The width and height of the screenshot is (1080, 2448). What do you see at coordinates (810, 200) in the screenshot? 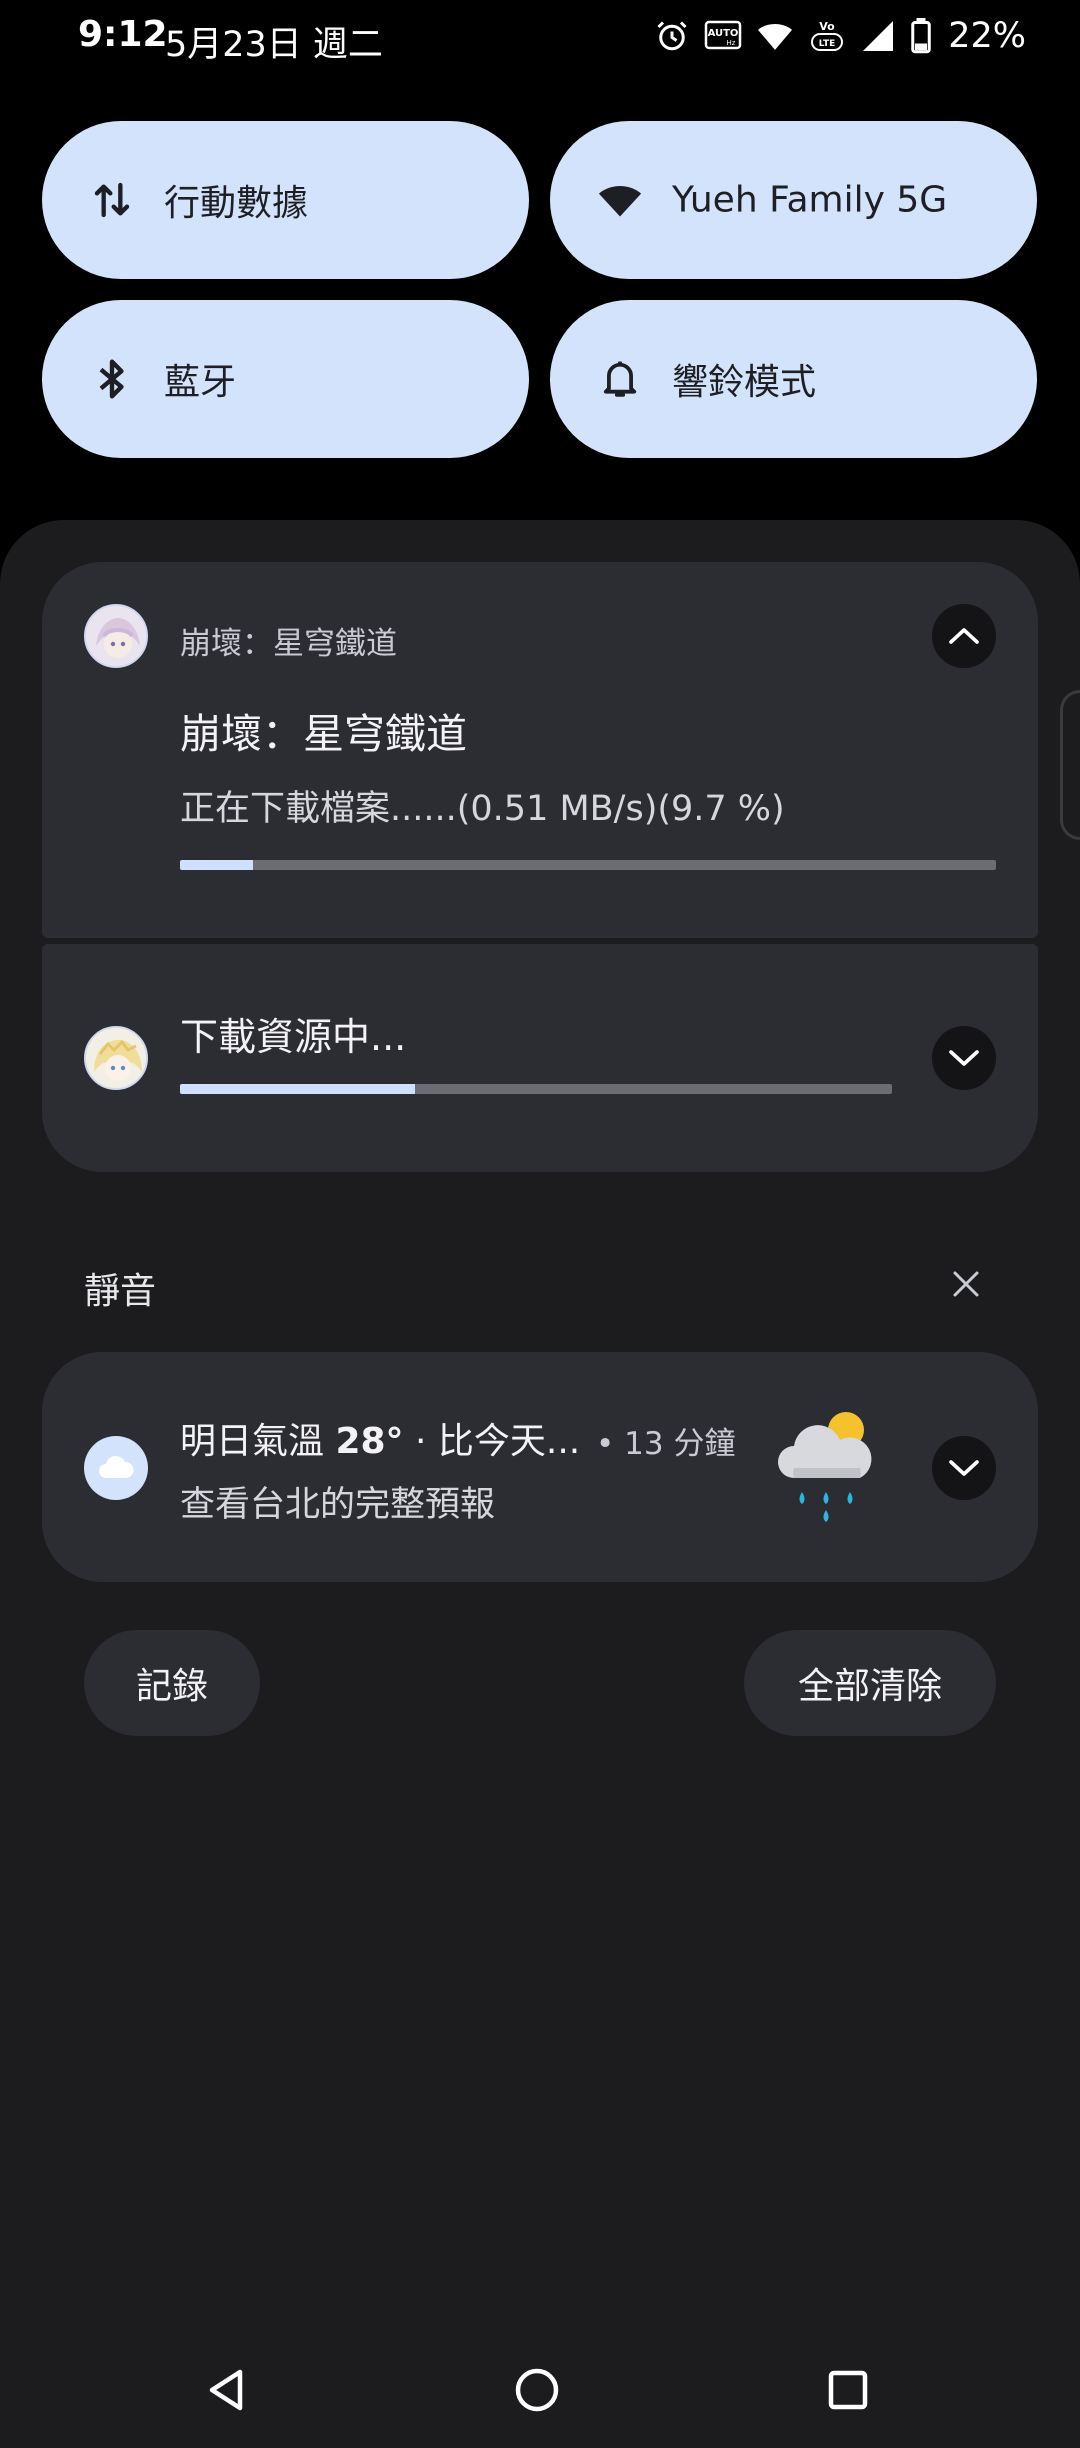
I see `tile-label: Yueh Family 5G` at bounding box center [810, 200].